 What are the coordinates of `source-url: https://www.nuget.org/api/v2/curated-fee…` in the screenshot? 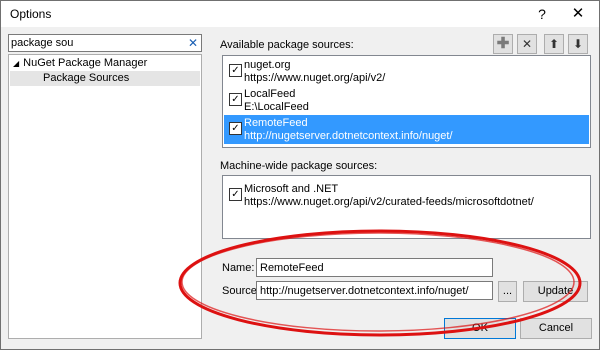 It's located at (389, 202).